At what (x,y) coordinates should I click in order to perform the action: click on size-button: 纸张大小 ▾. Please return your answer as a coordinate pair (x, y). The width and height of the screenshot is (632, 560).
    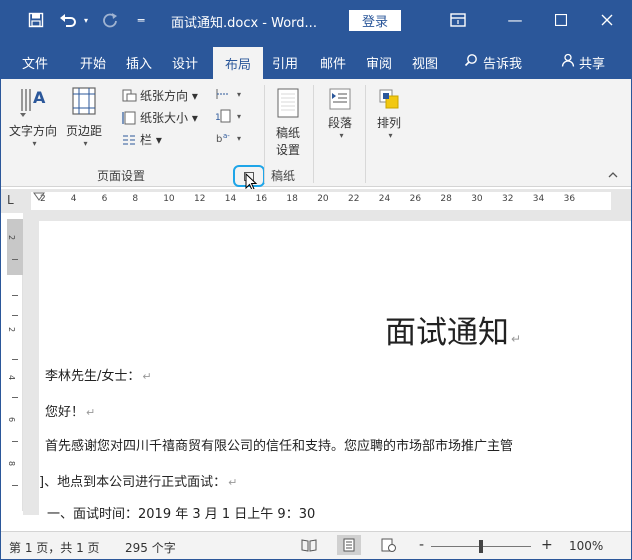
    Looking at the image, I should click on (159, 117).